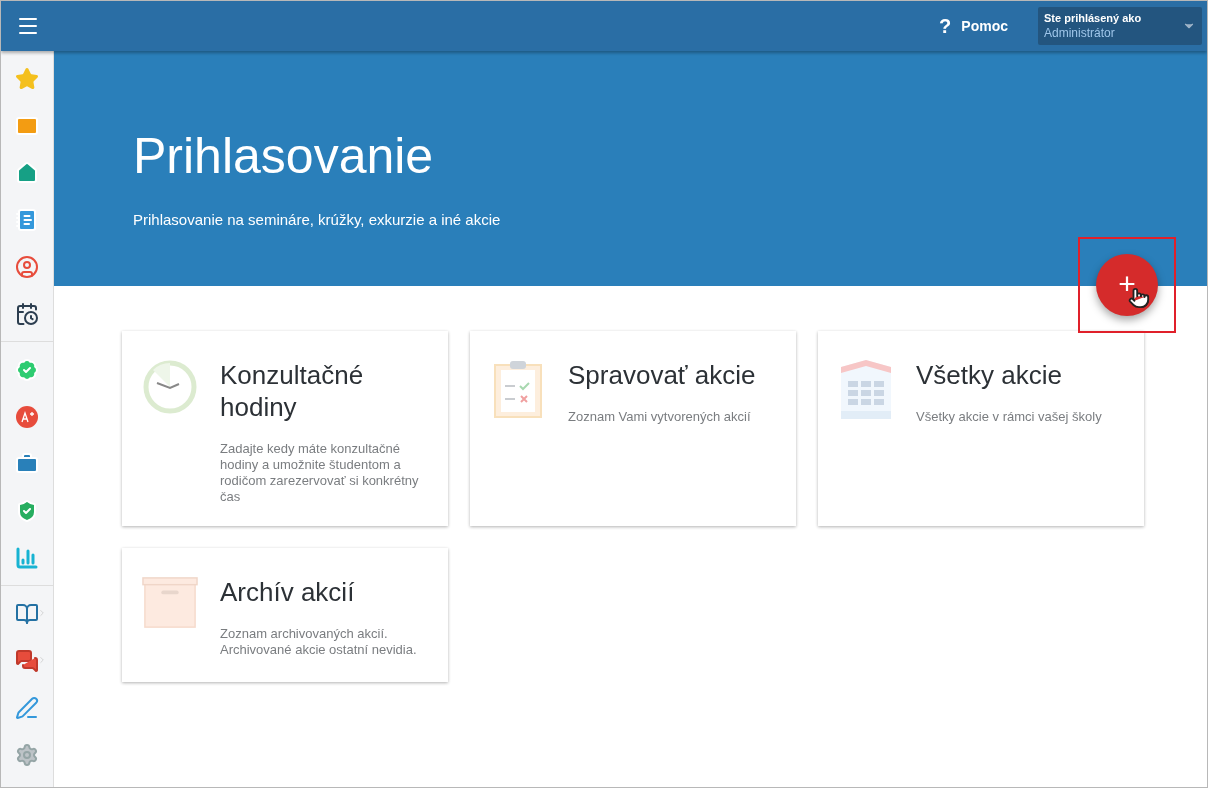 The width and height of the screenshot is (1208, 788). What do you see at coordinates (285, 428) in the screenshot?
I see `action-card: Konzultačné hodiny Zadajte kedy máte konzultačné hodiny a umožnite študentom a rodičom zarezervovať si konkrétny čas` at bounding box center [285, 428].